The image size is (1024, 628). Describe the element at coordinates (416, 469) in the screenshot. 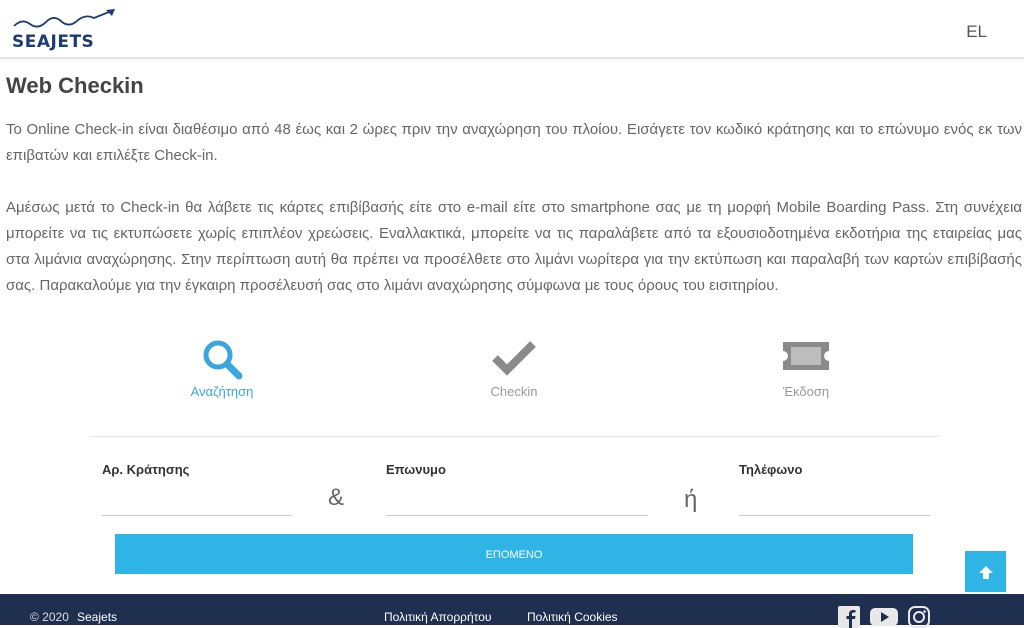

I see `surname-label: Επωνυμο` at that location.